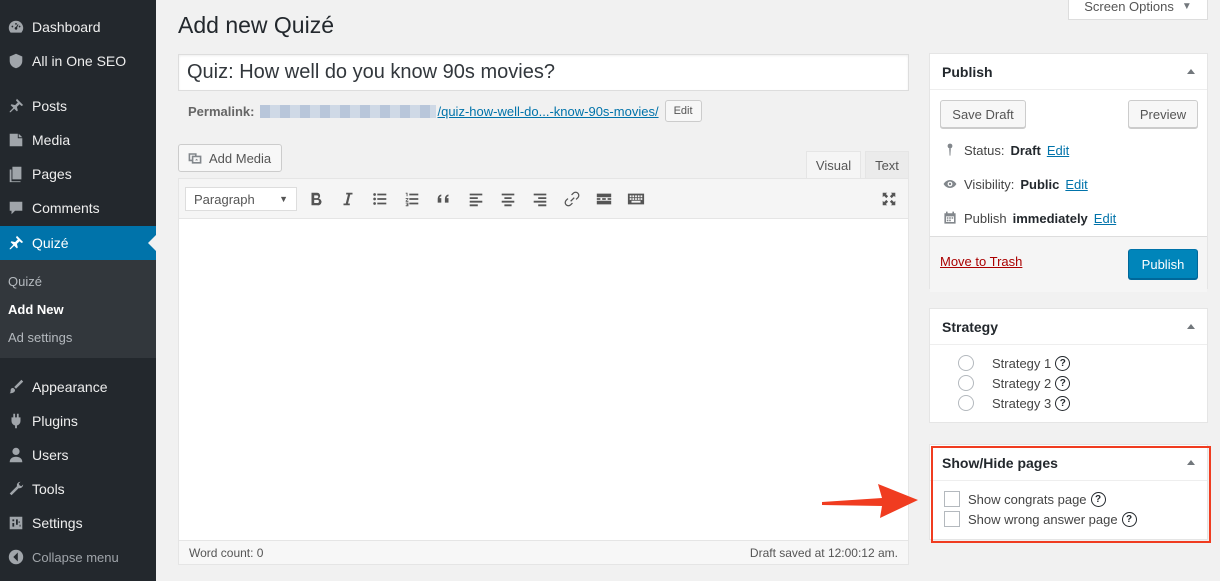 Image resolution: width=1220 pixels, height=581 pixels. I want to click on link-icon, so click(572, 199).